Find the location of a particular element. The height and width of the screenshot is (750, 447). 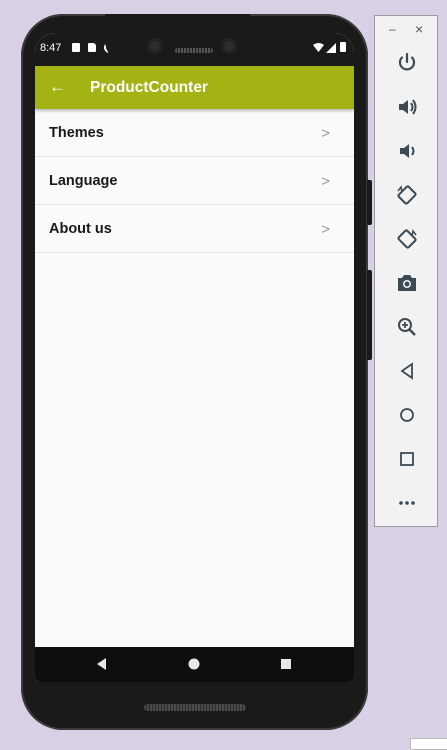

status-time: 8:47 is located at coordinates (51, 48).